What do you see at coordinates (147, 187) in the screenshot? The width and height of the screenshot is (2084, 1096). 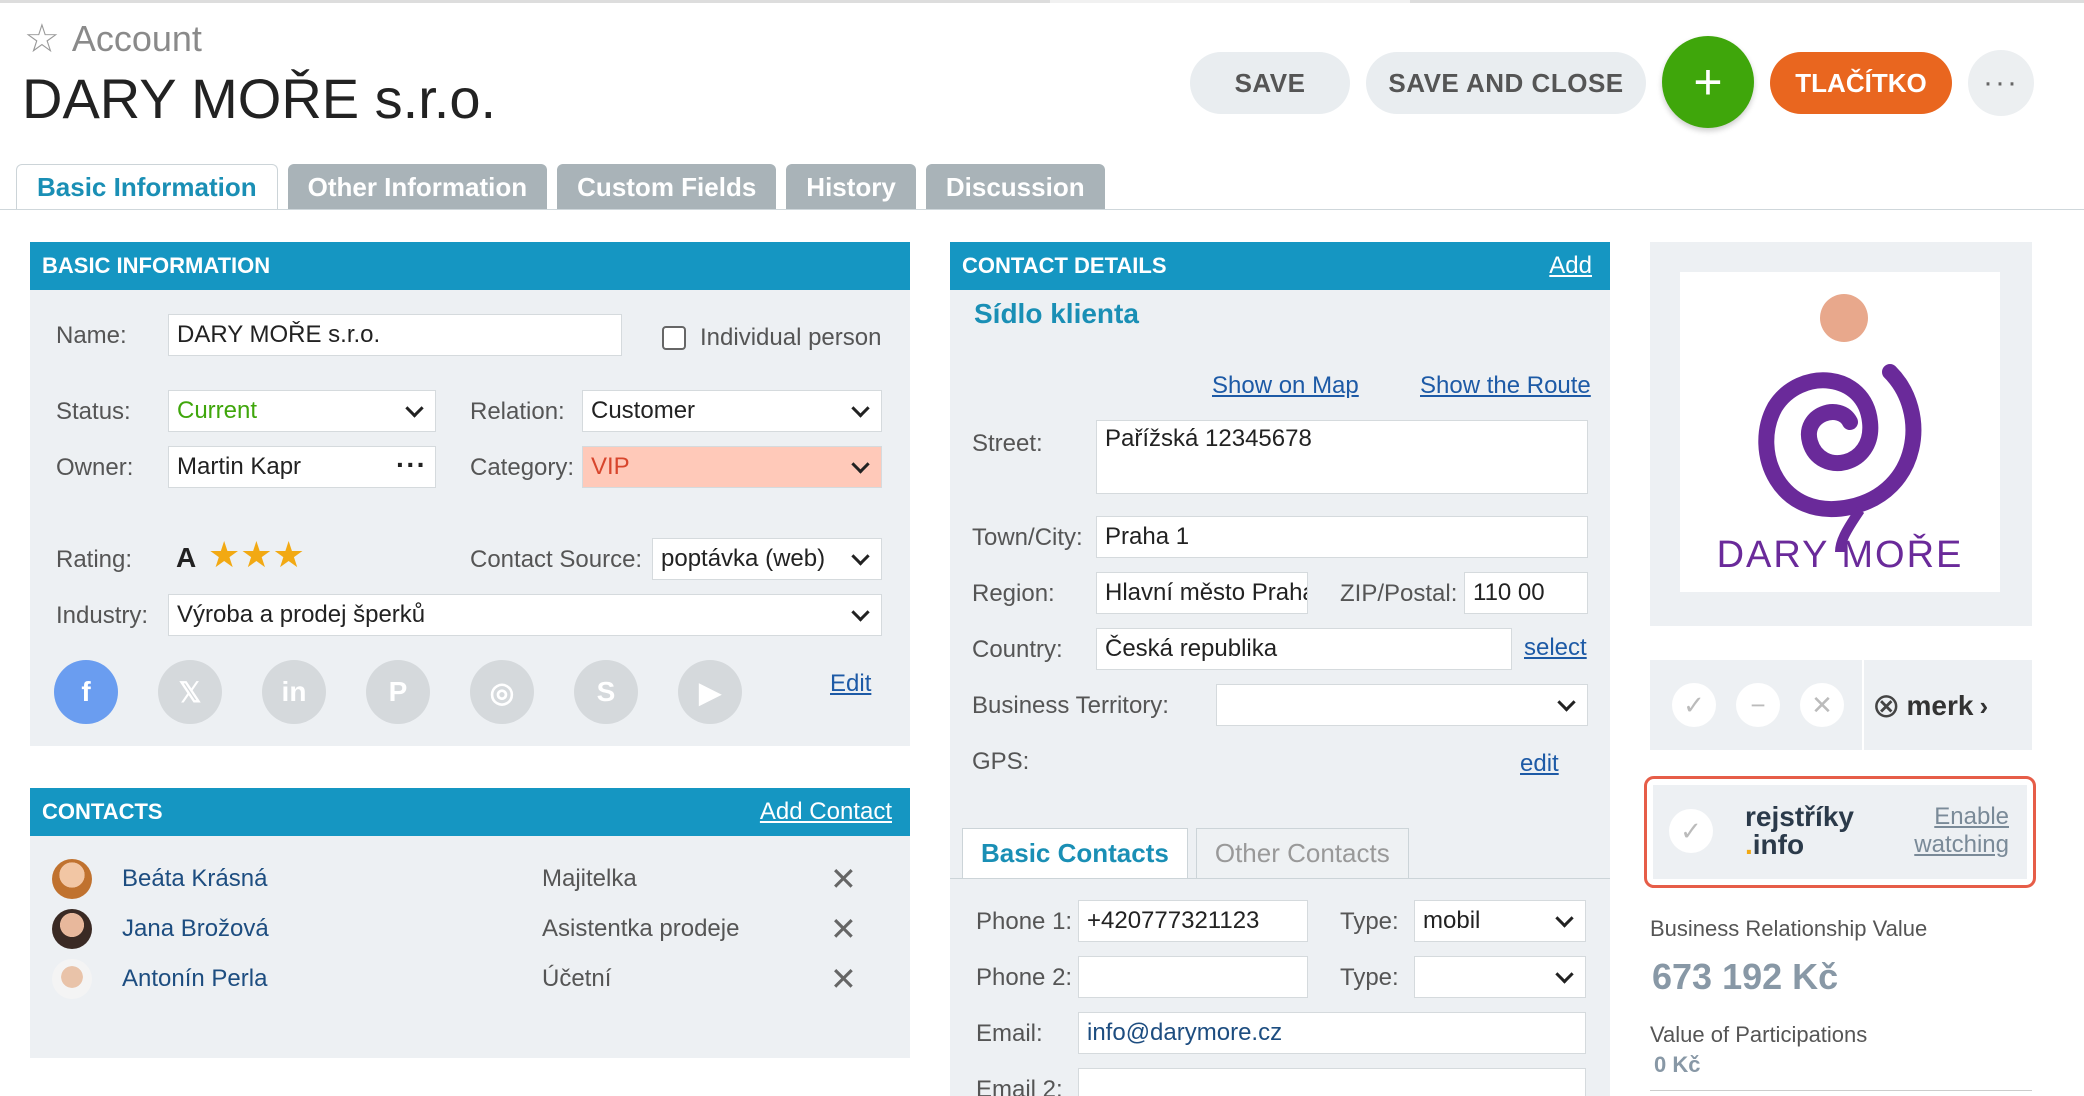 I see `tab-basic-information: Basic Information` at bounding box center [147, 187].